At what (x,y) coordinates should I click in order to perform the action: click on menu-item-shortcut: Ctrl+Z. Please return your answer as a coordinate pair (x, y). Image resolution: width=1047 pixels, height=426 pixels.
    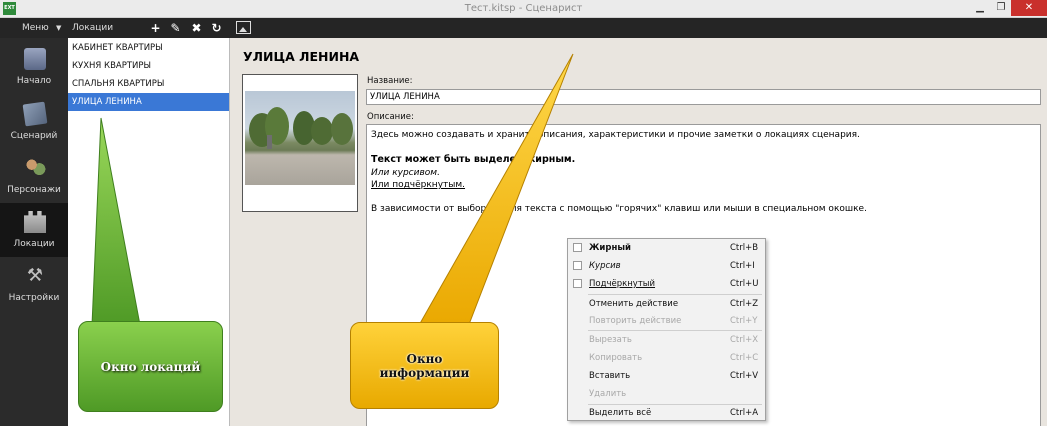
    Looking at the image, I should click on (744, 304).